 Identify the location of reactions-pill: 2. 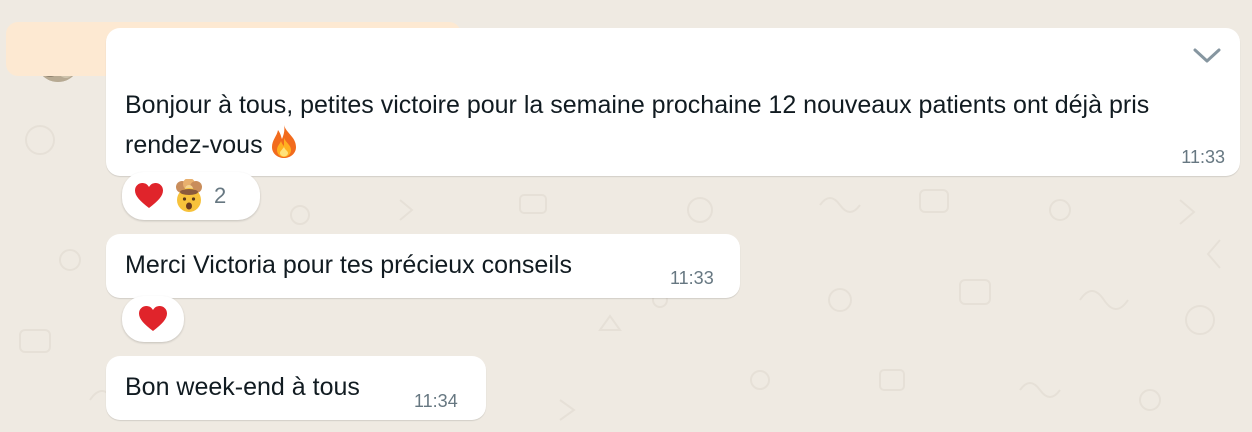
(191, 196).